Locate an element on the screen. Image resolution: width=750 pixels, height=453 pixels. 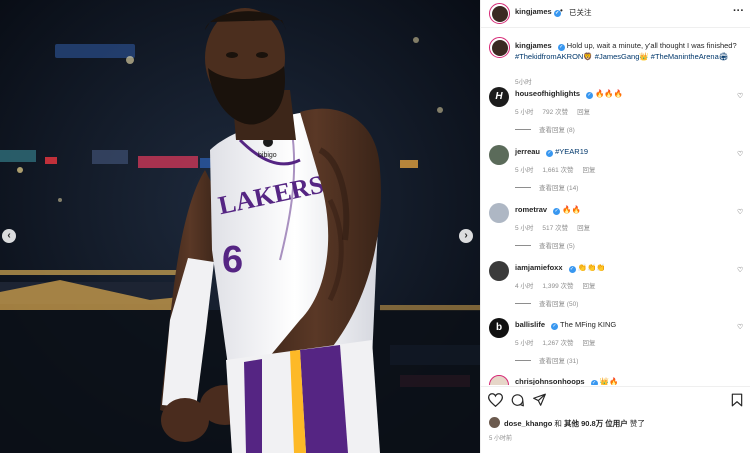
commenter-username: ballislife is located at coordinates (530, 324).